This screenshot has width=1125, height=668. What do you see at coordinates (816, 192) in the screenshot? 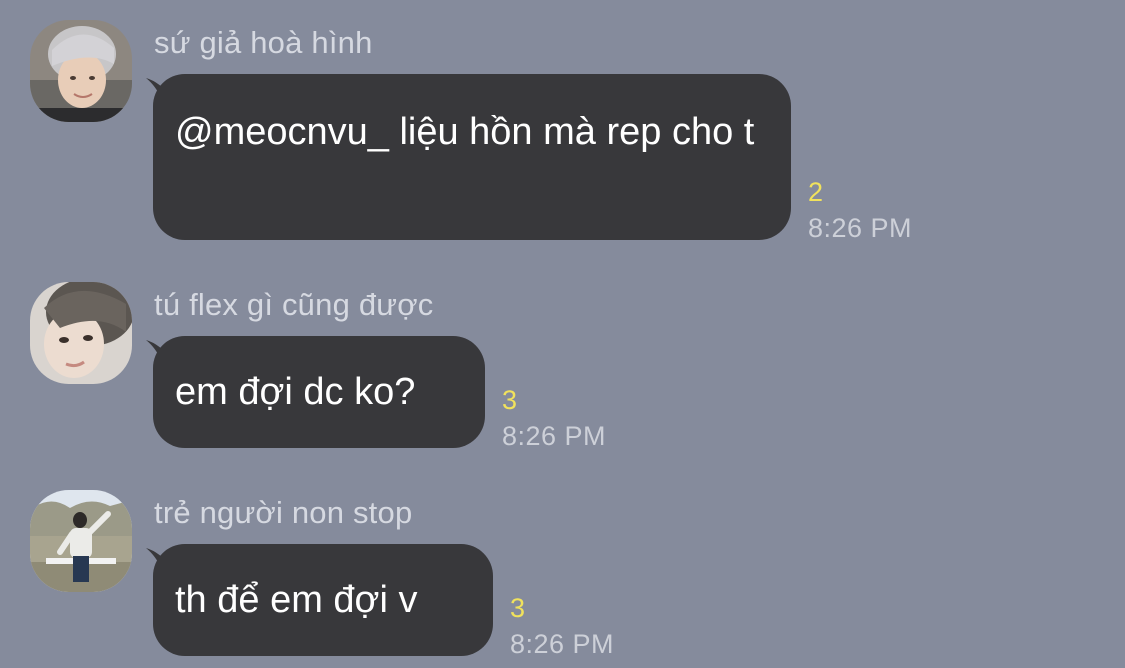
I see `unread-count: 2` at bounding box center [816, 192].